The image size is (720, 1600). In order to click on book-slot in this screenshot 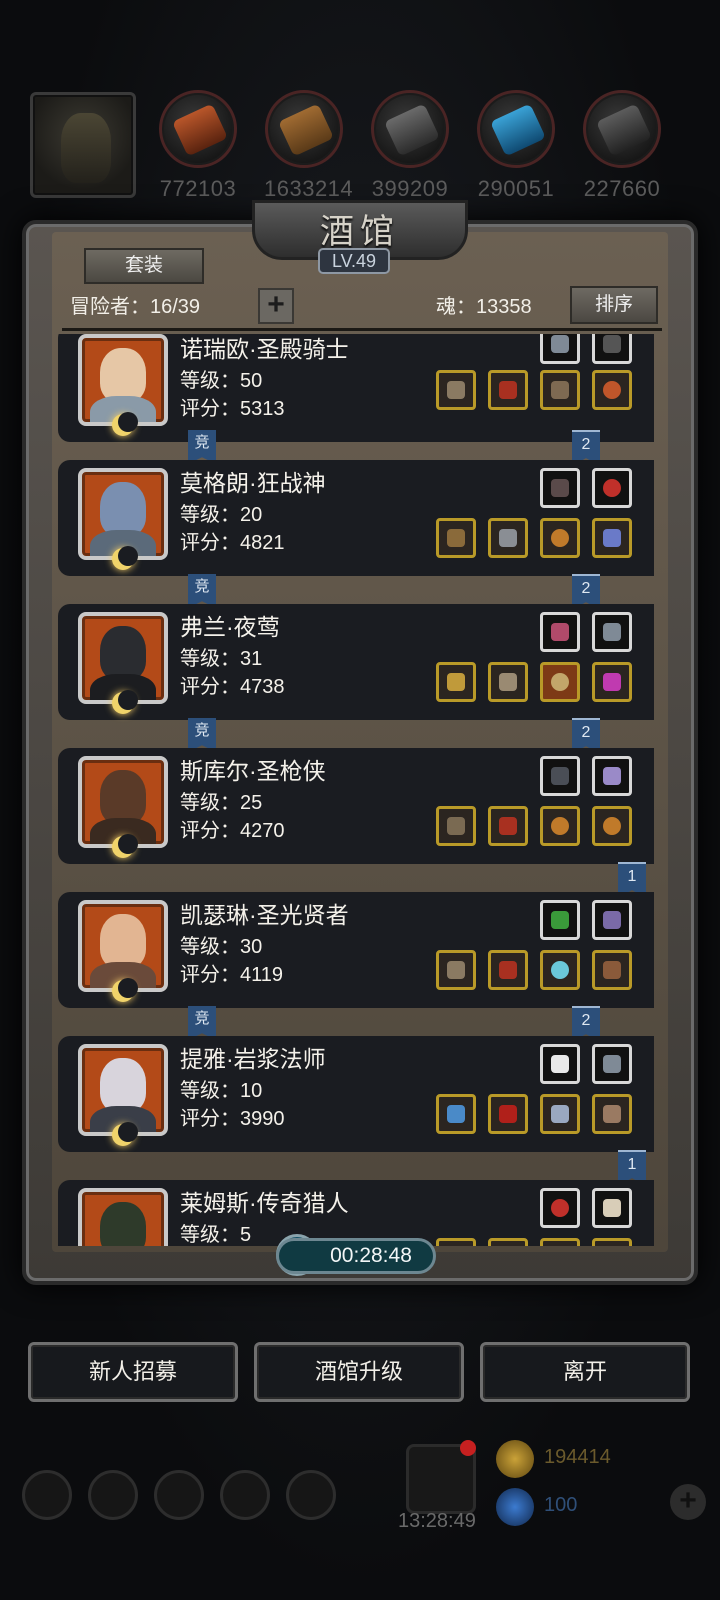, I will do `click(560, 920)`.